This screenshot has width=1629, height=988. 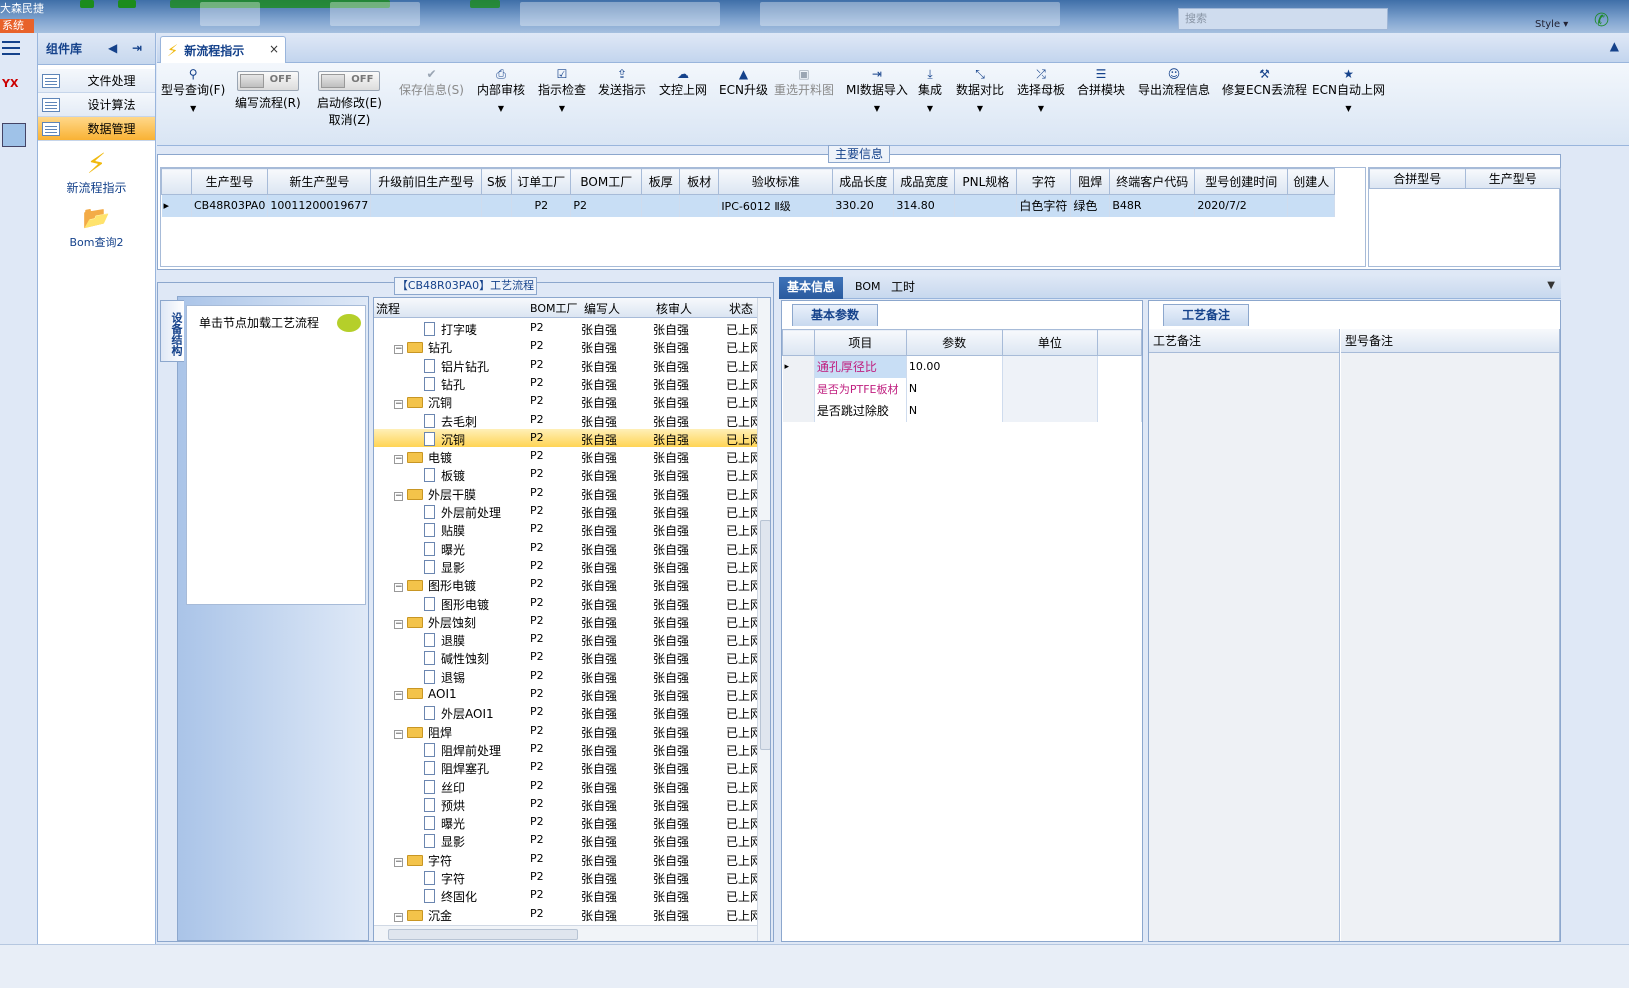 I want to click on table-cell: P2, so click(x=606, y=205).